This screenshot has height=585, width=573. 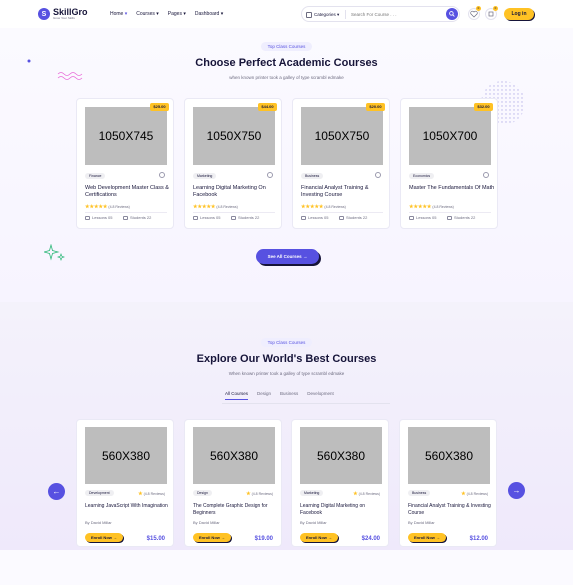 What do you see at coordinates (474, 494) in the screenshot?
I see `course-rating: ★ (4.8 Reviews)` at bounding box center [474, 494].